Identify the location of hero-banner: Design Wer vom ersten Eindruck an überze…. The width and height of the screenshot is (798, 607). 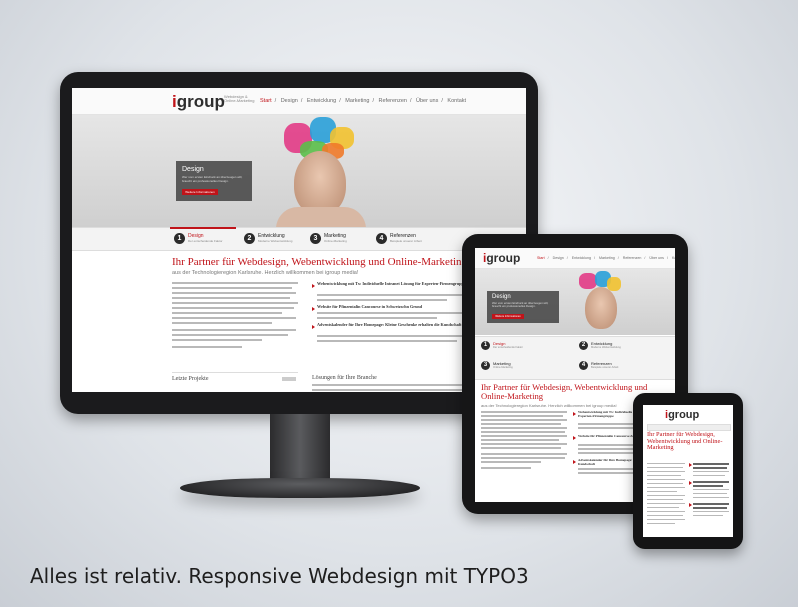
(299, 171).